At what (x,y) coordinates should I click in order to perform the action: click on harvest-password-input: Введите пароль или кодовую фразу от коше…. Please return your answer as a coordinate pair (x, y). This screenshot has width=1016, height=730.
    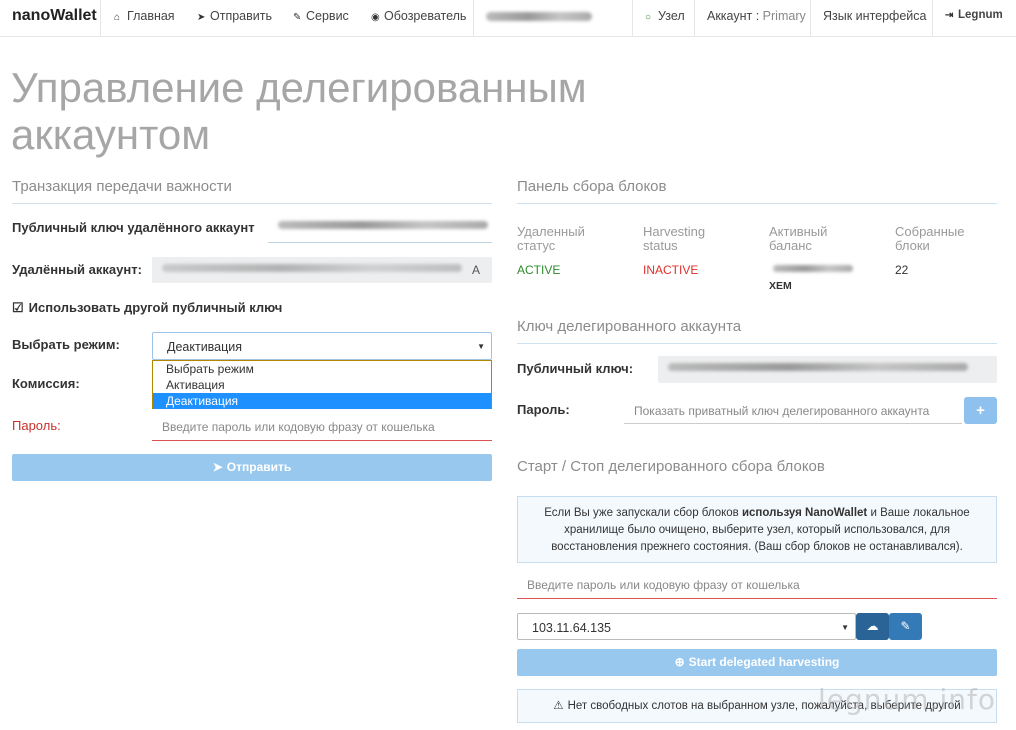
    Looking at the image, I should click on (757, 587).